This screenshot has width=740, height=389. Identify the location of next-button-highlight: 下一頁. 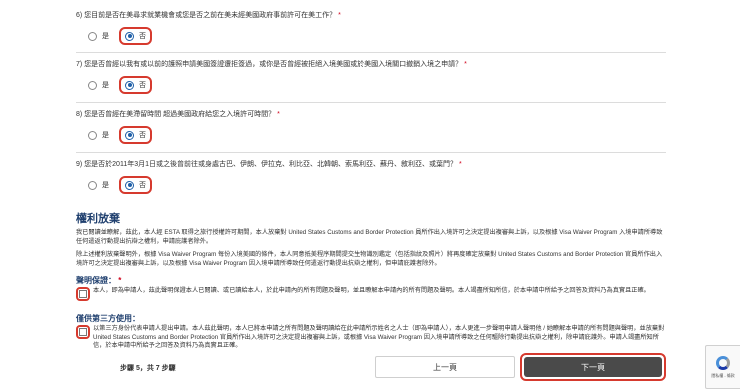
(593, 367).